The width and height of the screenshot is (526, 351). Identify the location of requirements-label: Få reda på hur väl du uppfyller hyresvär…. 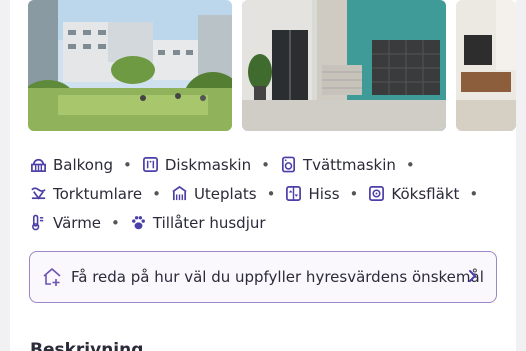
(277, 277).